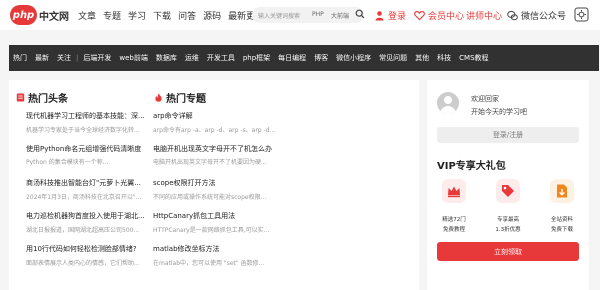 The image size is (600, 290). I want to click on claim-now-button: 立刻领取, so click(508, 251).